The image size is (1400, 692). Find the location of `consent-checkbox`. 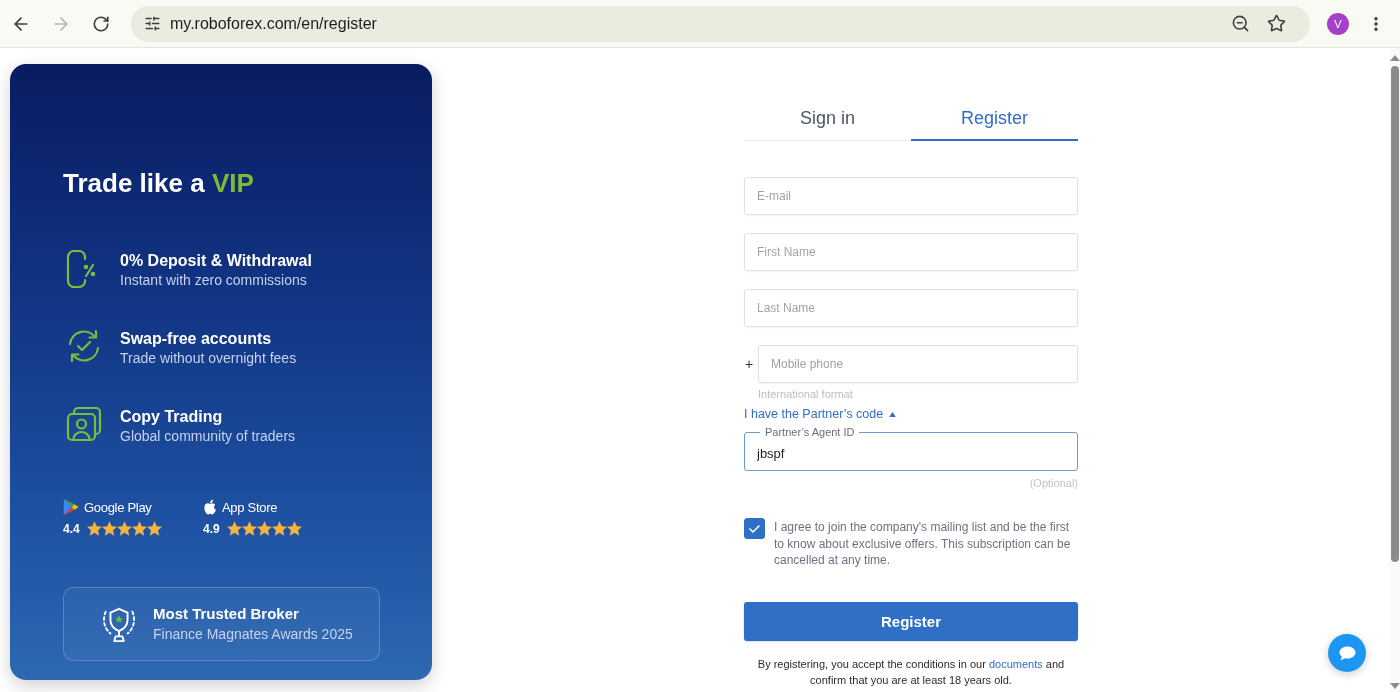

consent-checkbox is located at coordinates (754, 528).